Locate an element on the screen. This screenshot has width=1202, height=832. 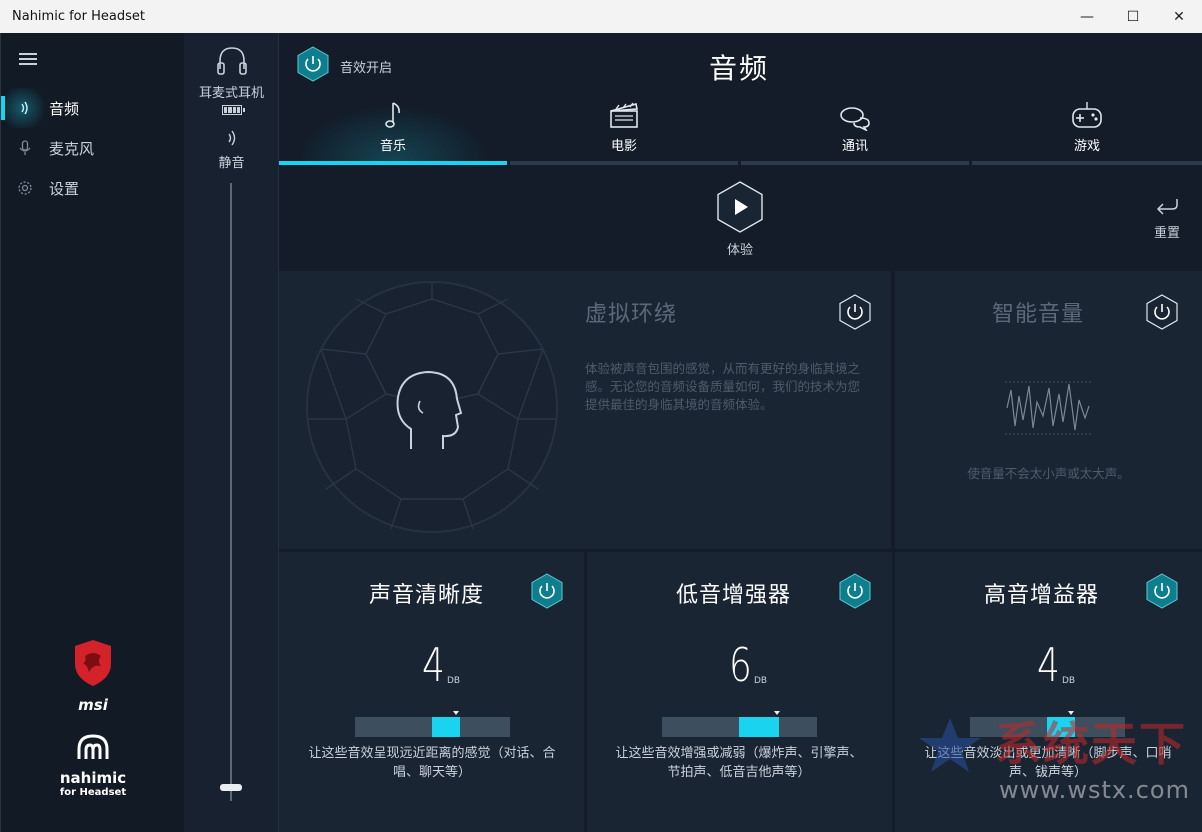
window-title: Nahimic for Headset is located at coordinates (78, 16).